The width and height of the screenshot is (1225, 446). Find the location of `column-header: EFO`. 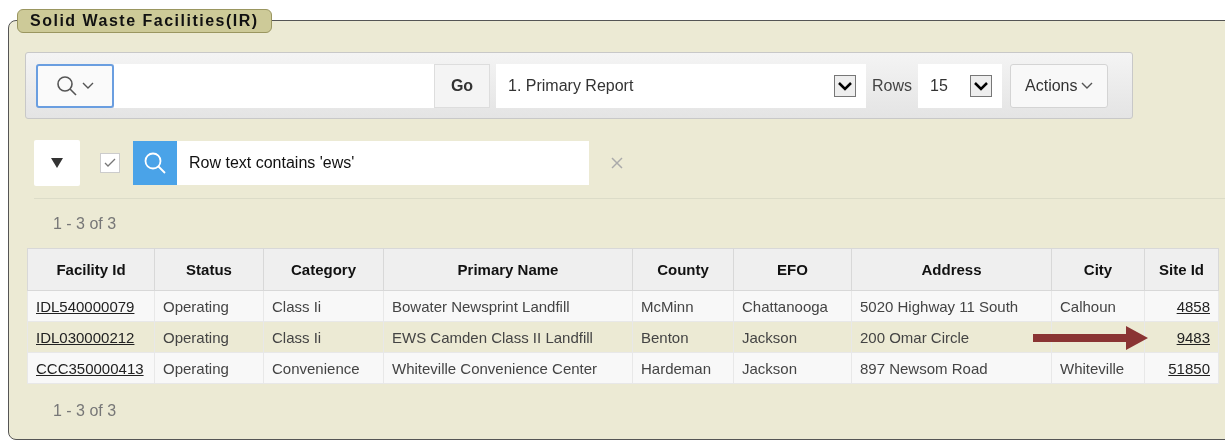

column-header: EFO is located at coordinates (792, 269).